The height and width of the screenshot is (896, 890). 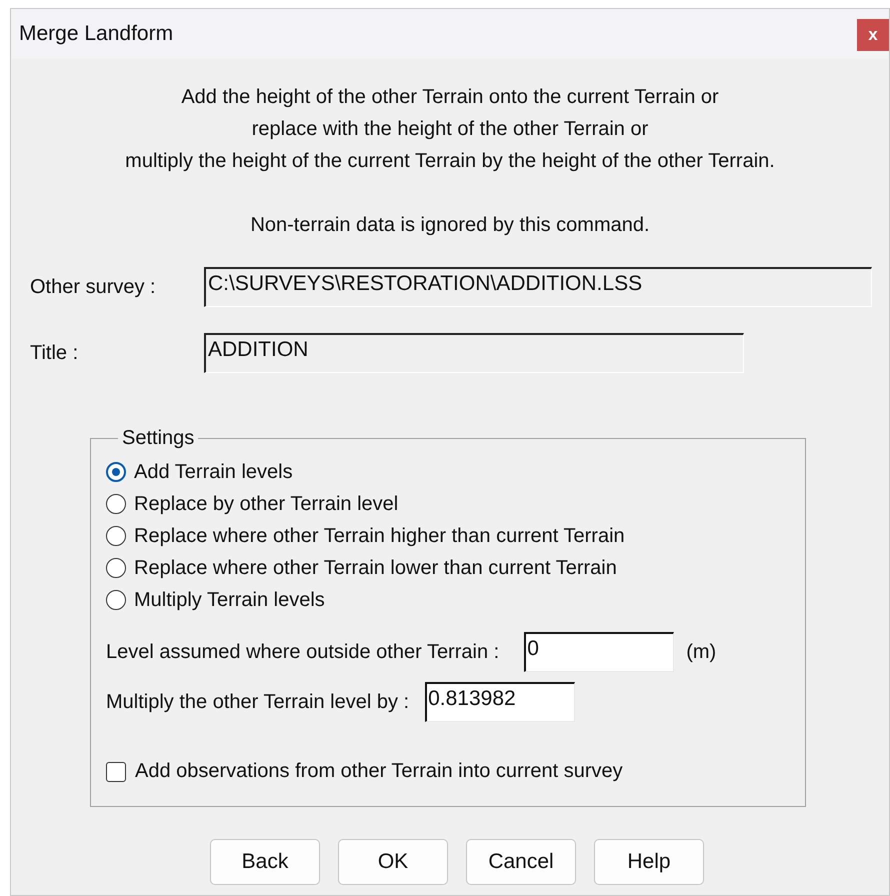 I want to click on note-text: Non-terrain data is ignored by this command., so click(x=450, y=225).